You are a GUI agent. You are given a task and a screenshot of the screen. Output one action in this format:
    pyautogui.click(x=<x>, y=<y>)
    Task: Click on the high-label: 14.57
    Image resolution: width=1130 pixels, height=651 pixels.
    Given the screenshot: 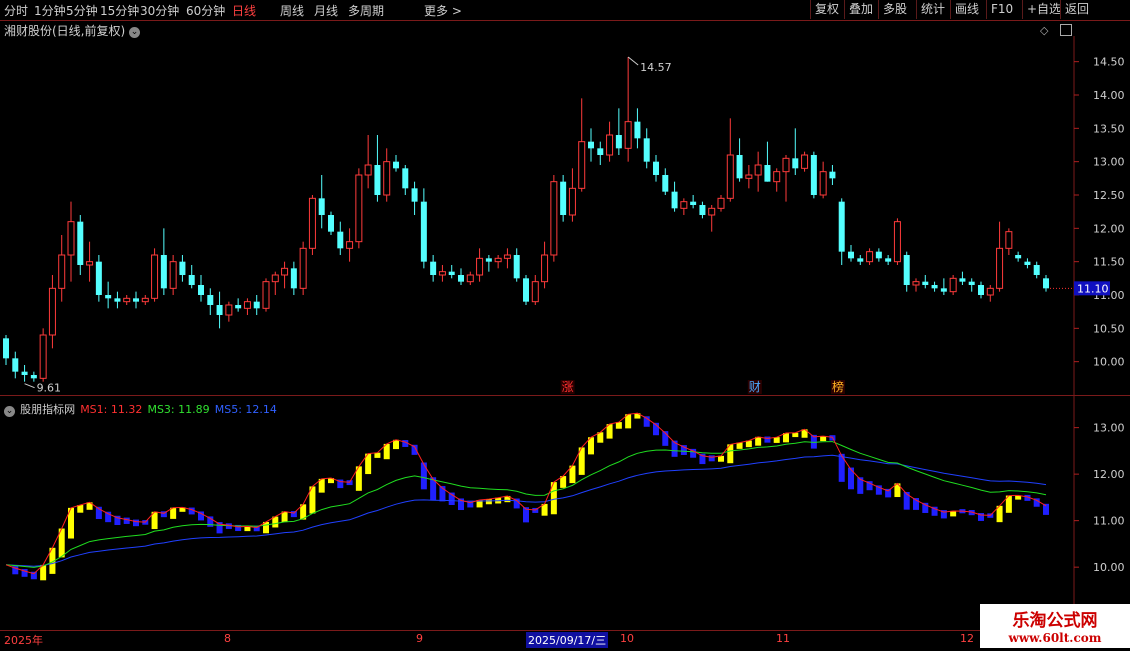 What is the action you would take?
    pyautogui.click(x=656, y=67)
    